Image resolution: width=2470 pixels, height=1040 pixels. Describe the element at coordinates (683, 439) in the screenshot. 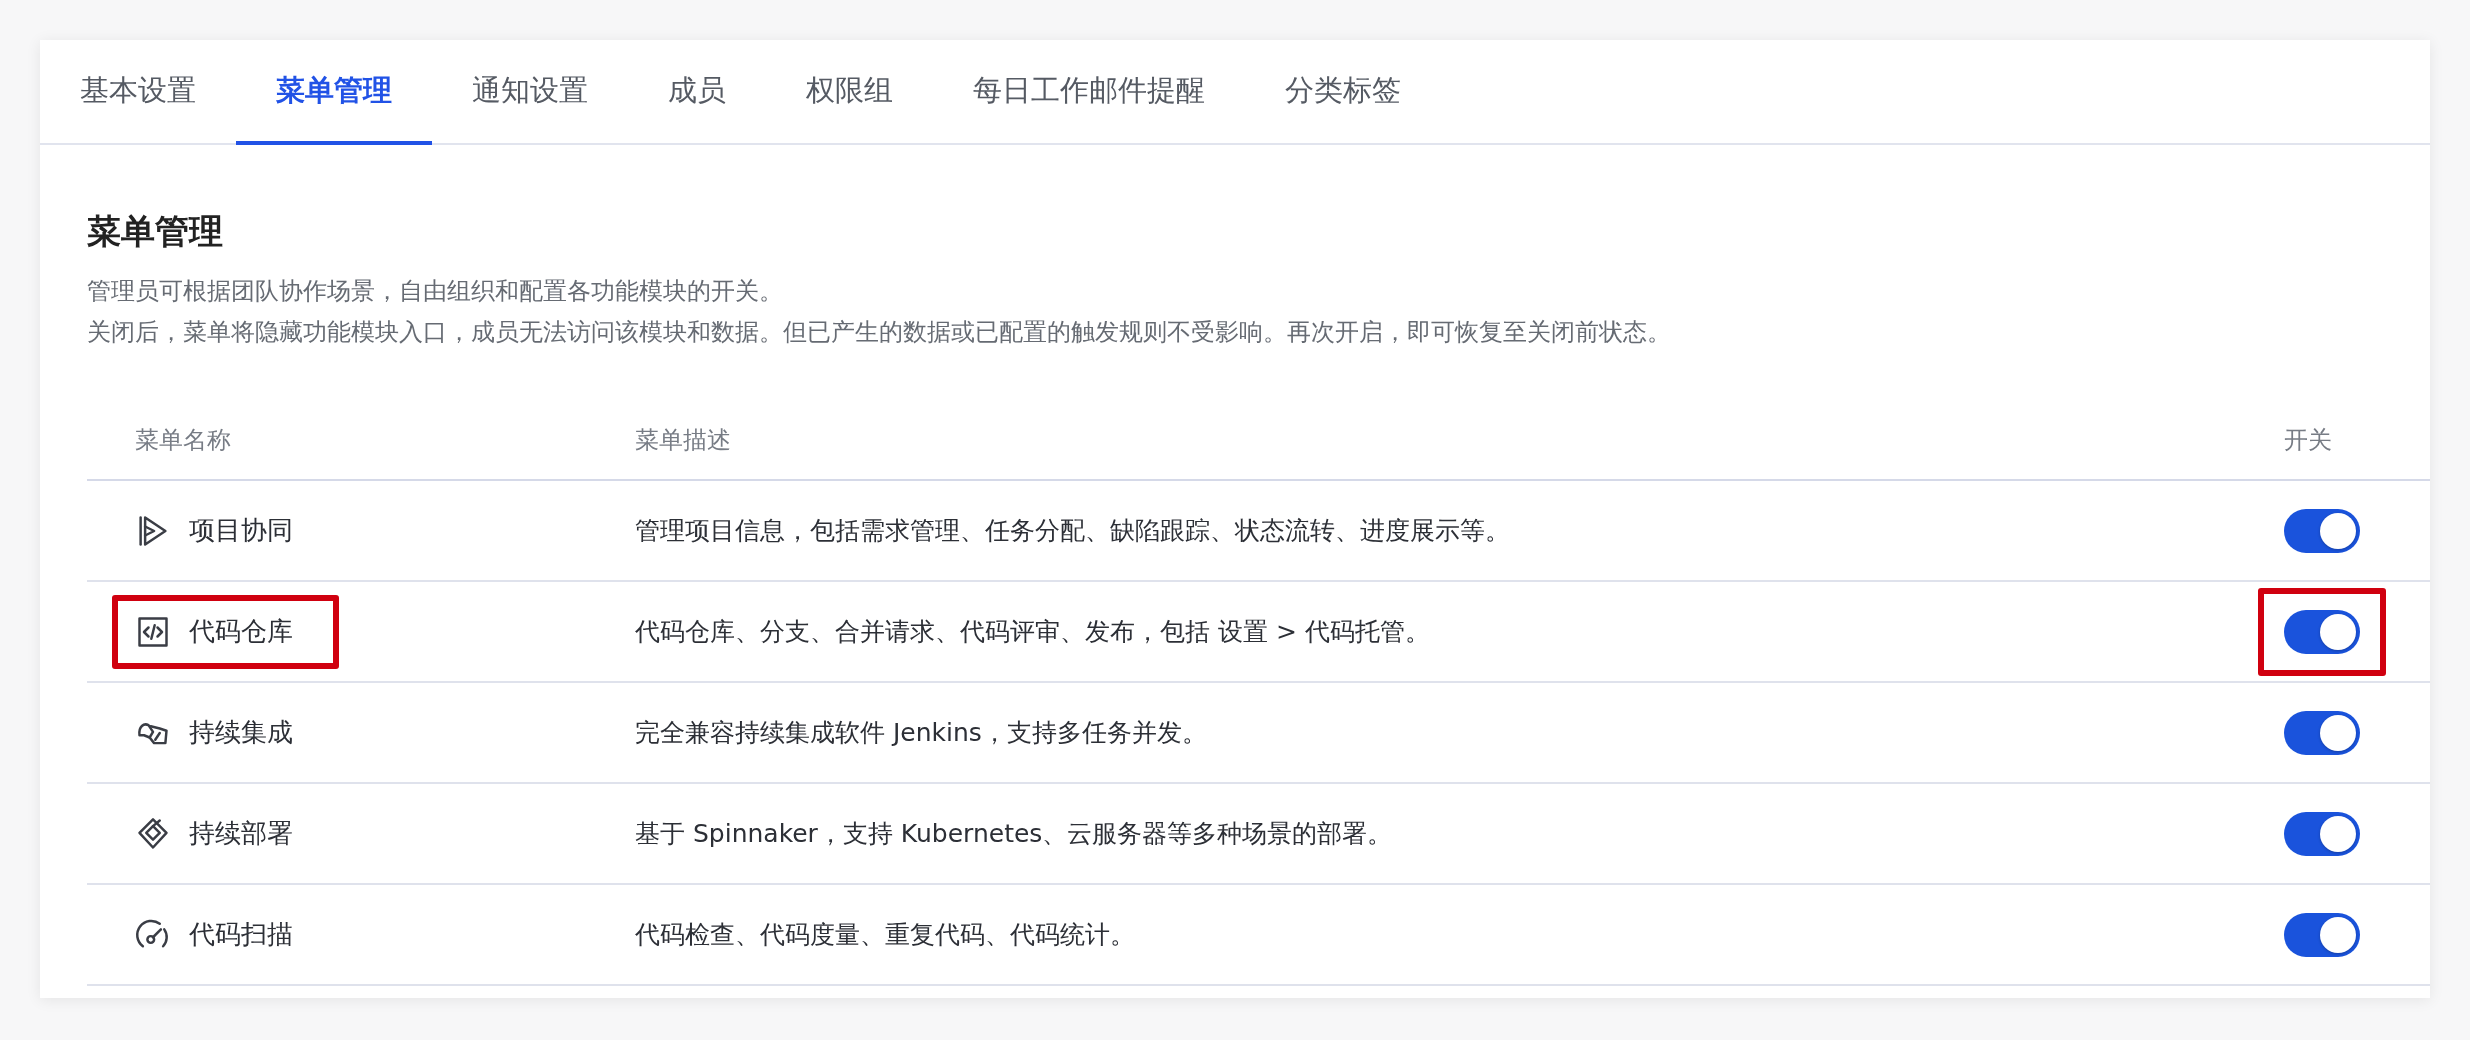

I see `column-header: 菜单描述` at that location.